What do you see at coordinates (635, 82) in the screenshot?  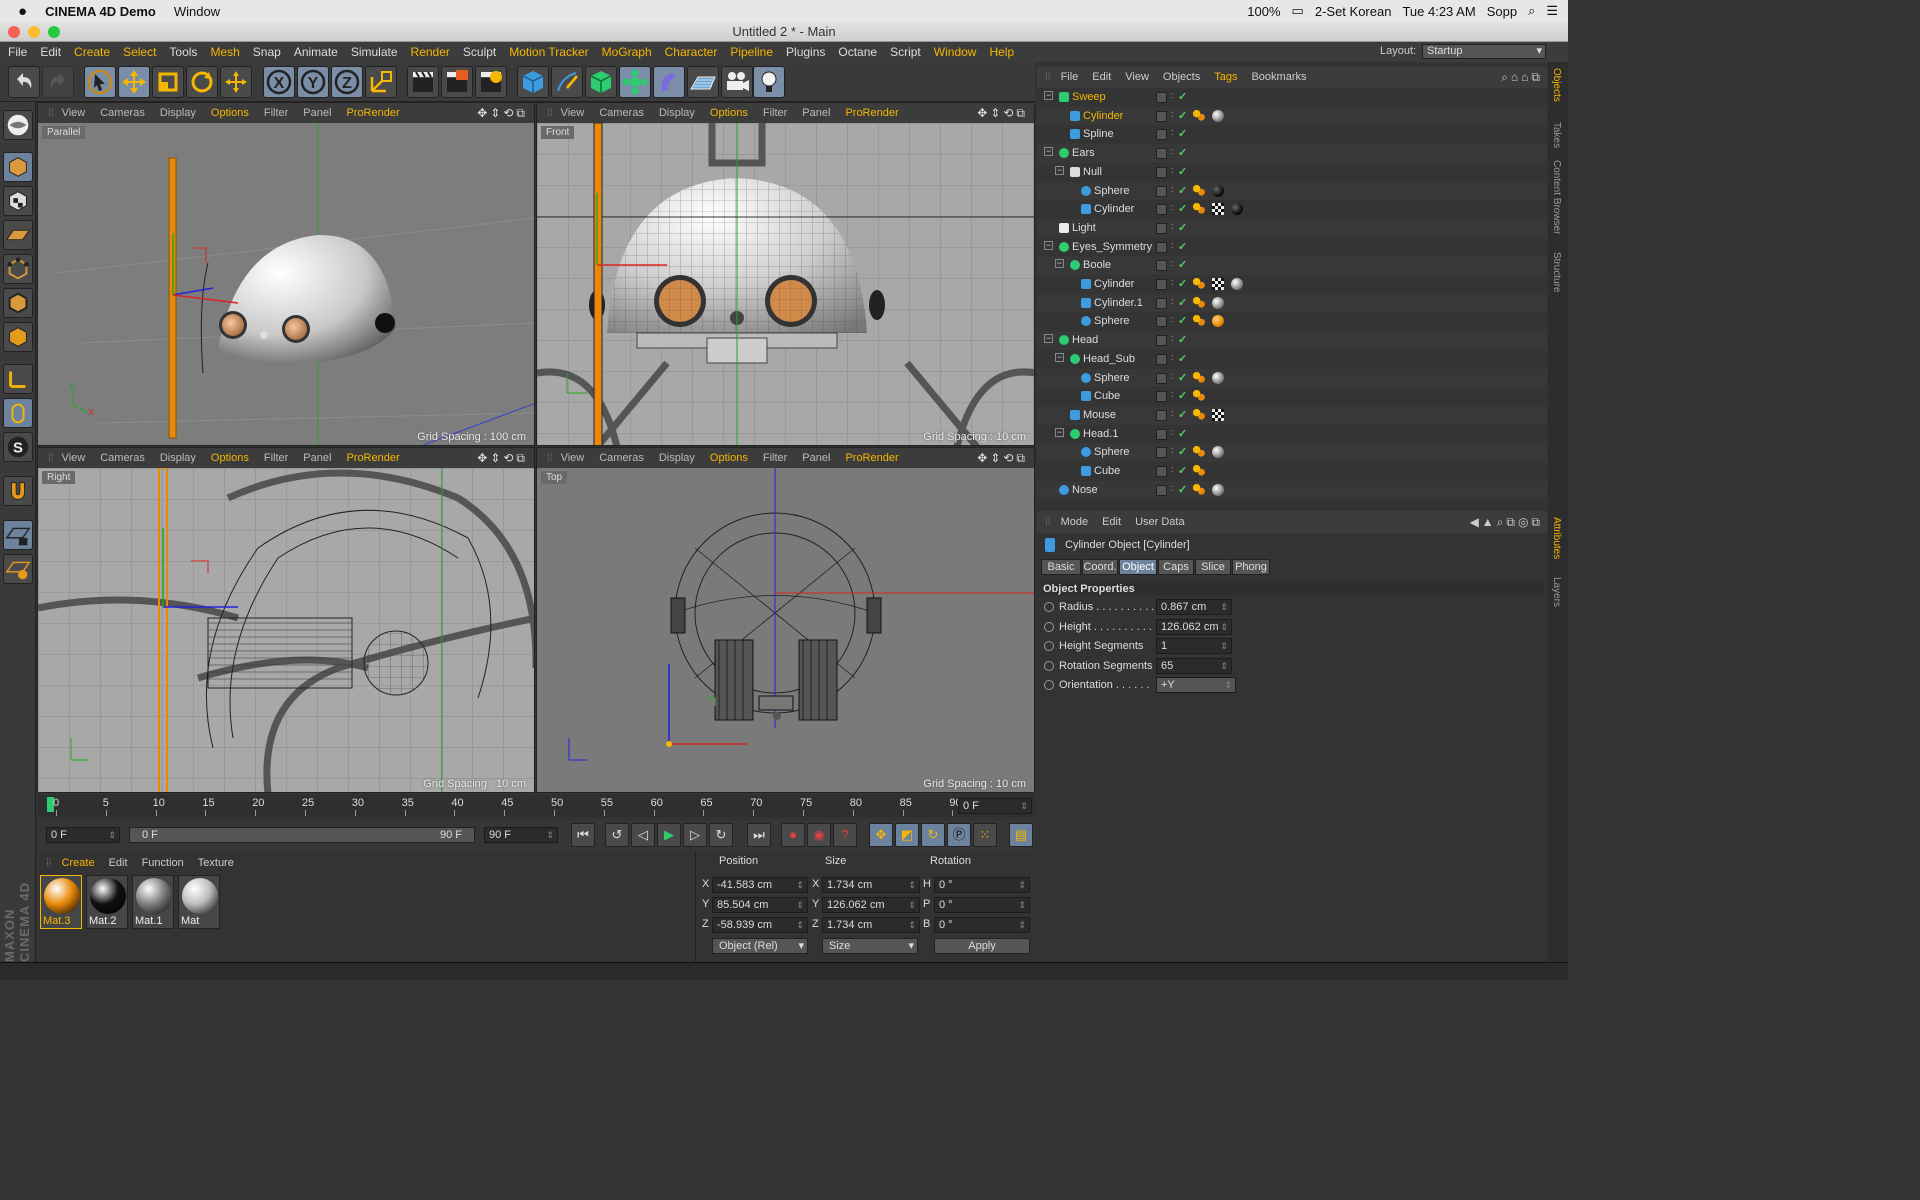 I see `cloner-button` at bounding box center [635, 82].